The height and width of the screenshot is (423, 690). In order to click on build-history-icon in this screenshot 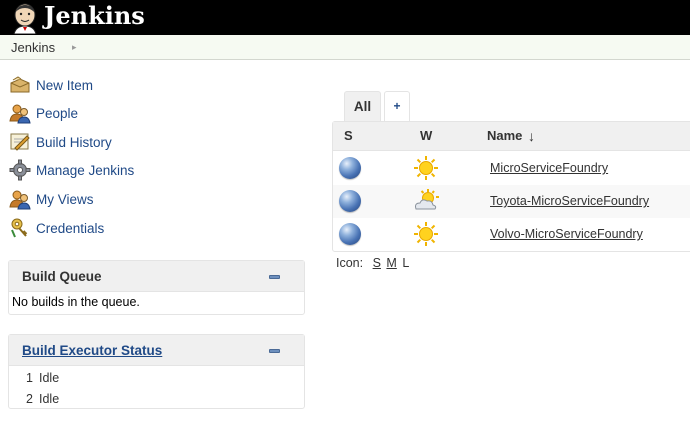, I will do `click(20, 142)`.